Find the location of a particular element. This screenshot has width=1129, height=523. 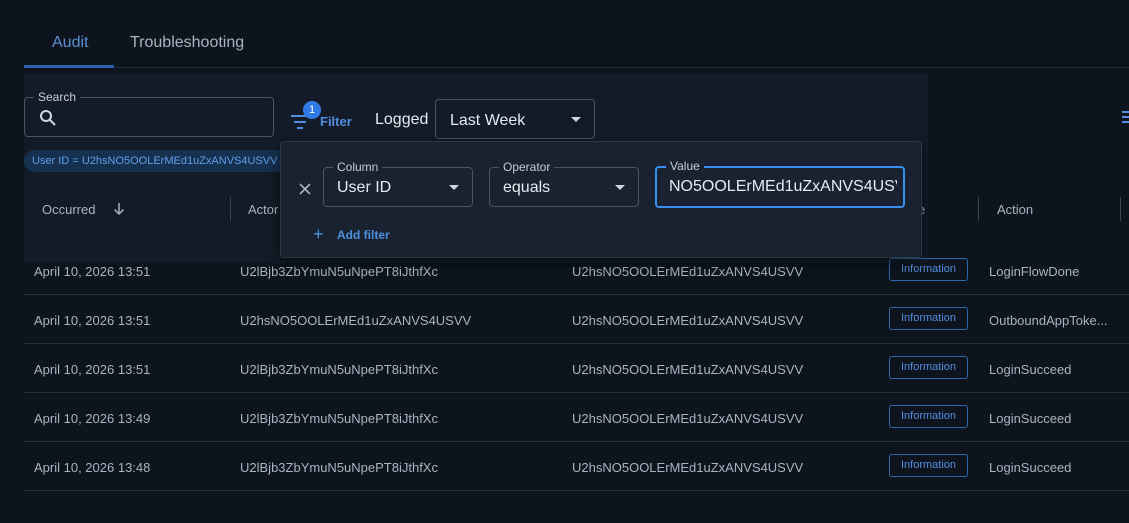

column-value: User ID is located at coordinates (364, 187).